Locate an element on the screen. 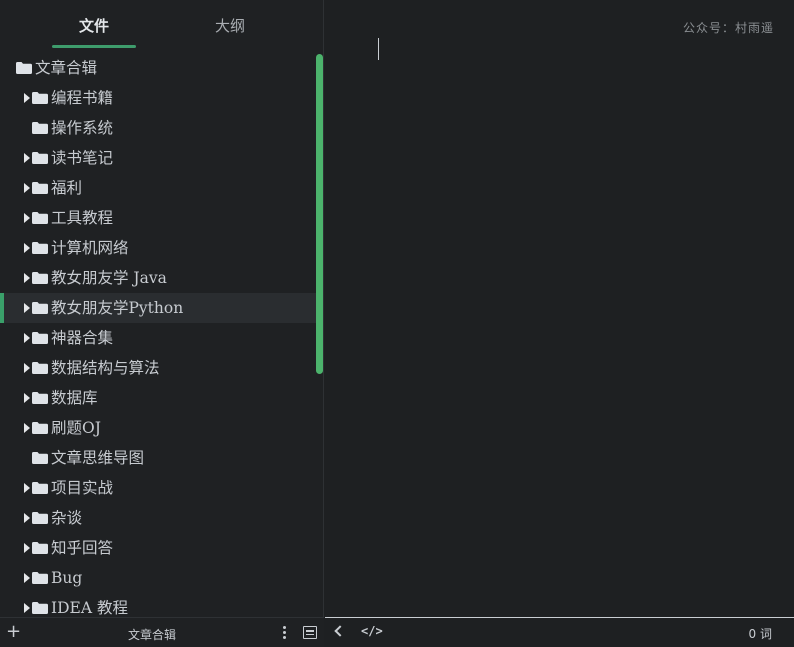 The image size is (794, 647). current-folder-name: 文章合辑 is located at coordinates (151, 635).